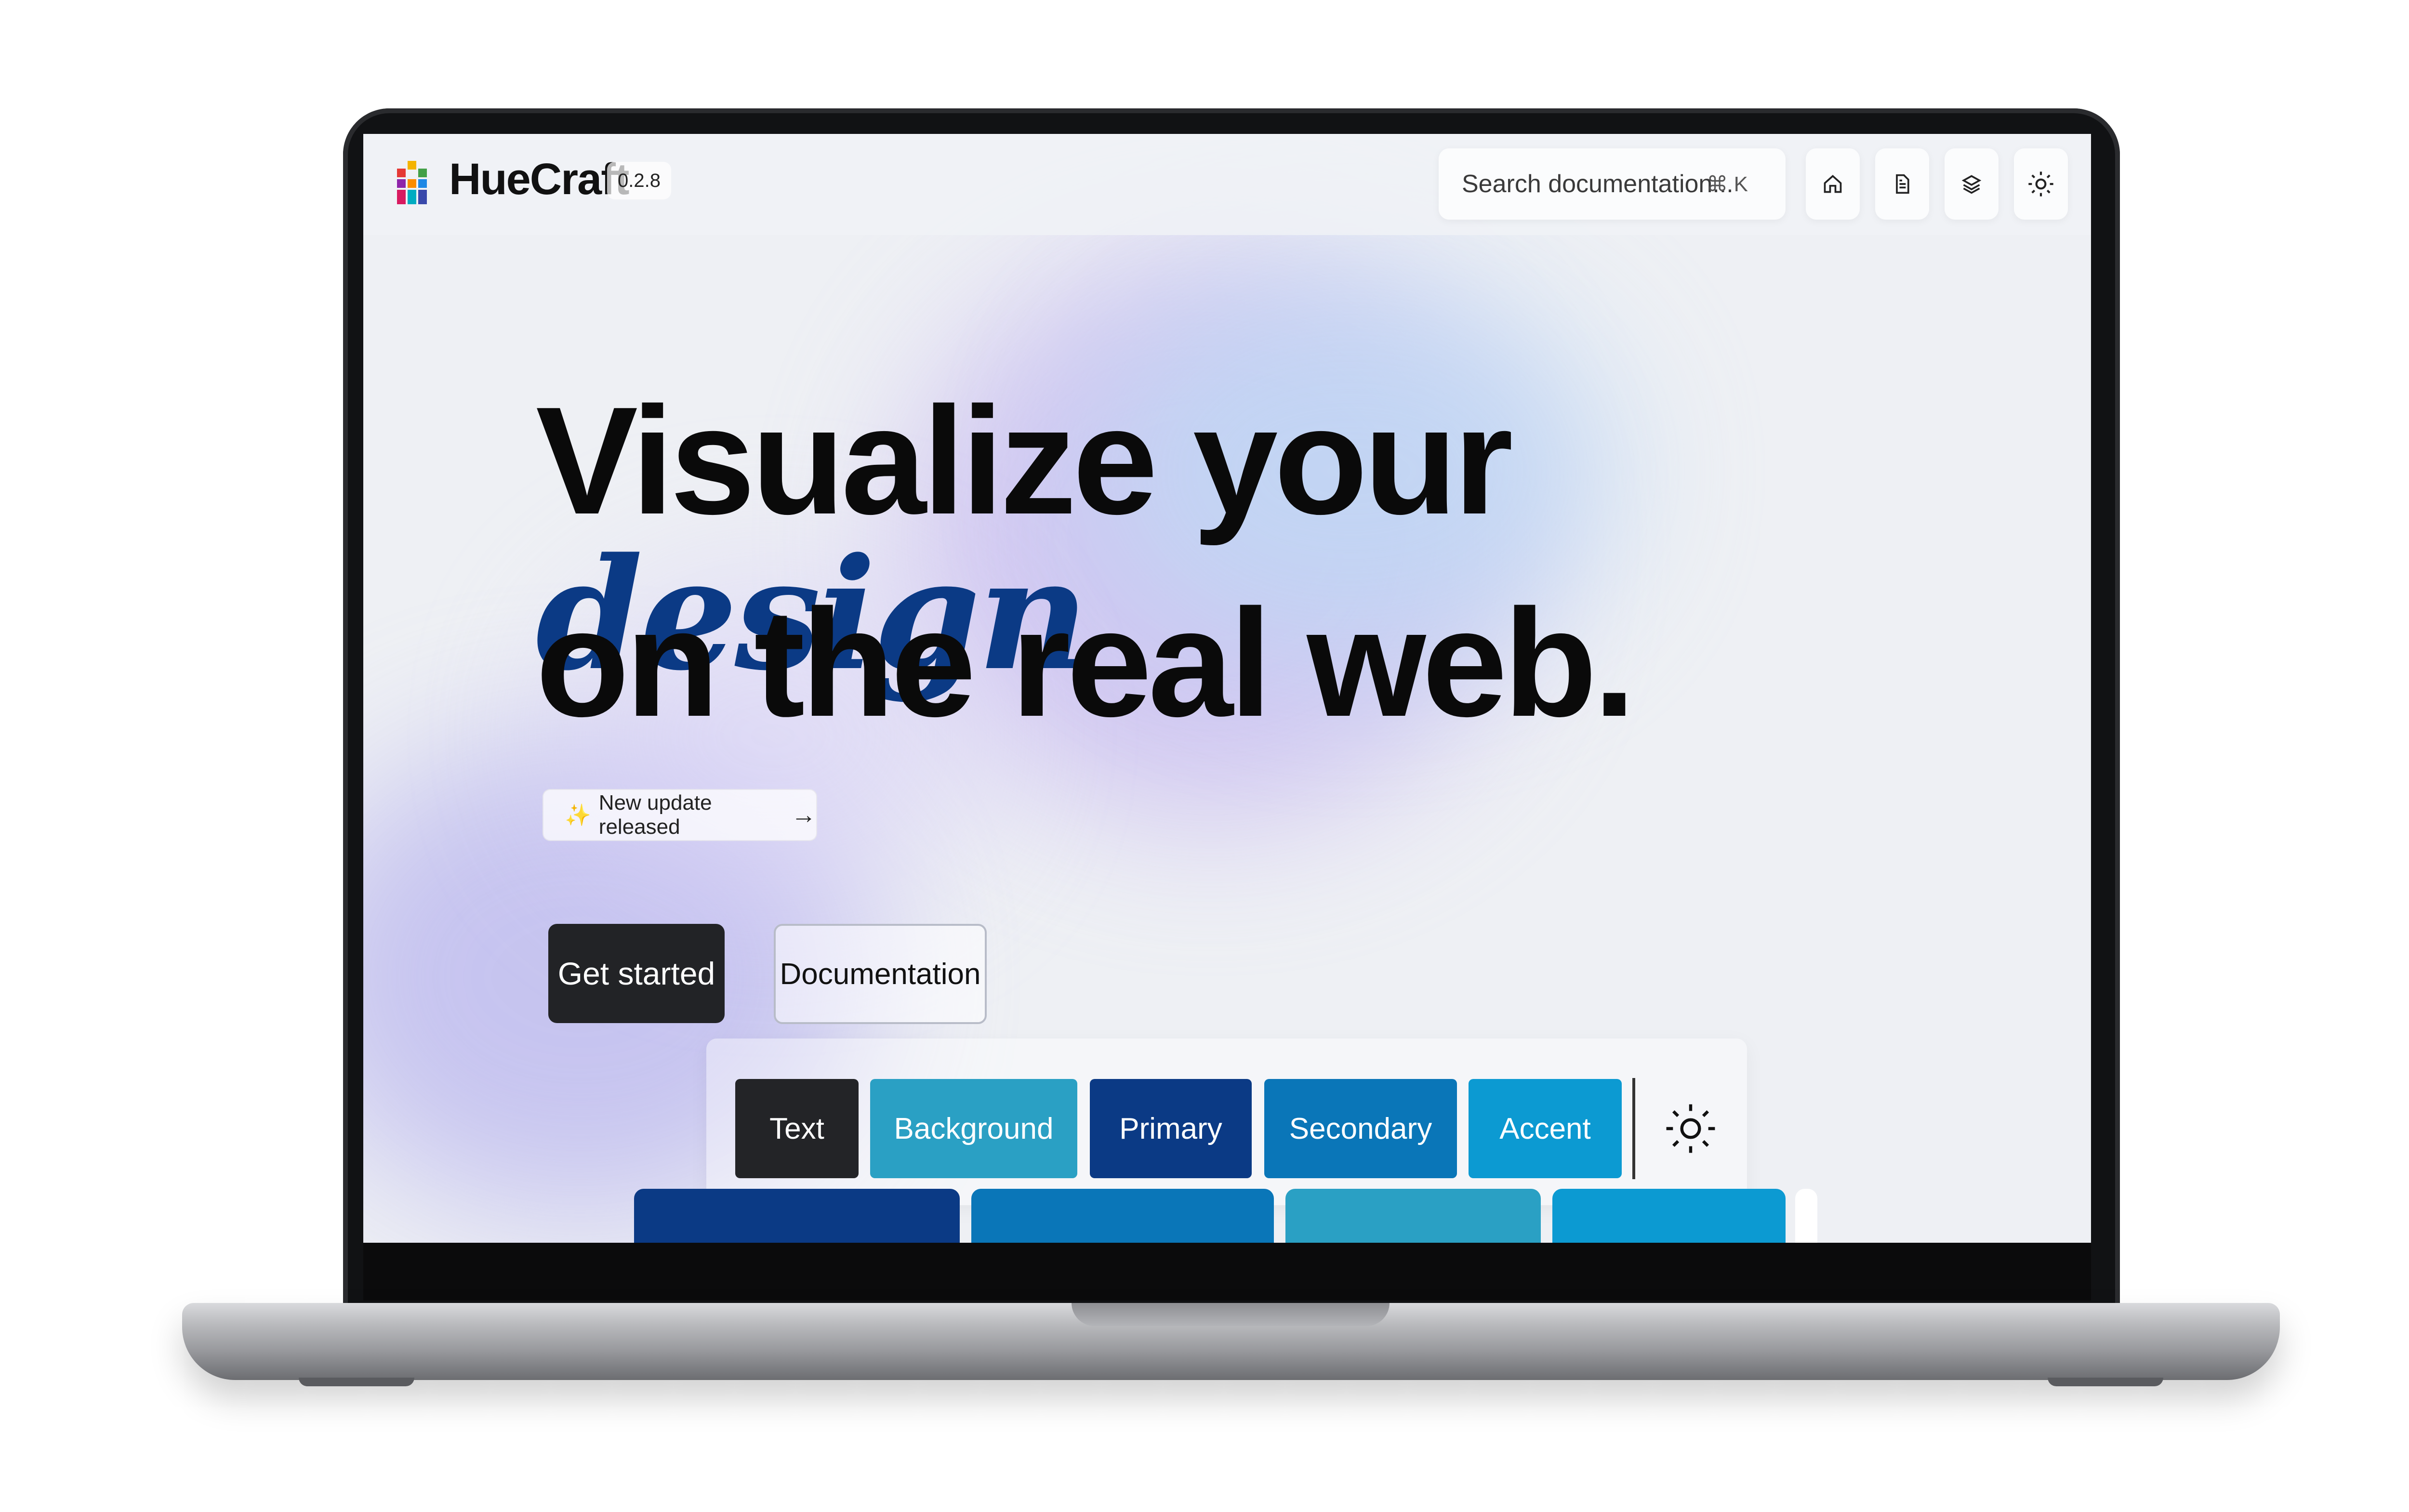 The image size is (2409, 1512). I want to click on laptop-foot-left, so click(356, 1382).